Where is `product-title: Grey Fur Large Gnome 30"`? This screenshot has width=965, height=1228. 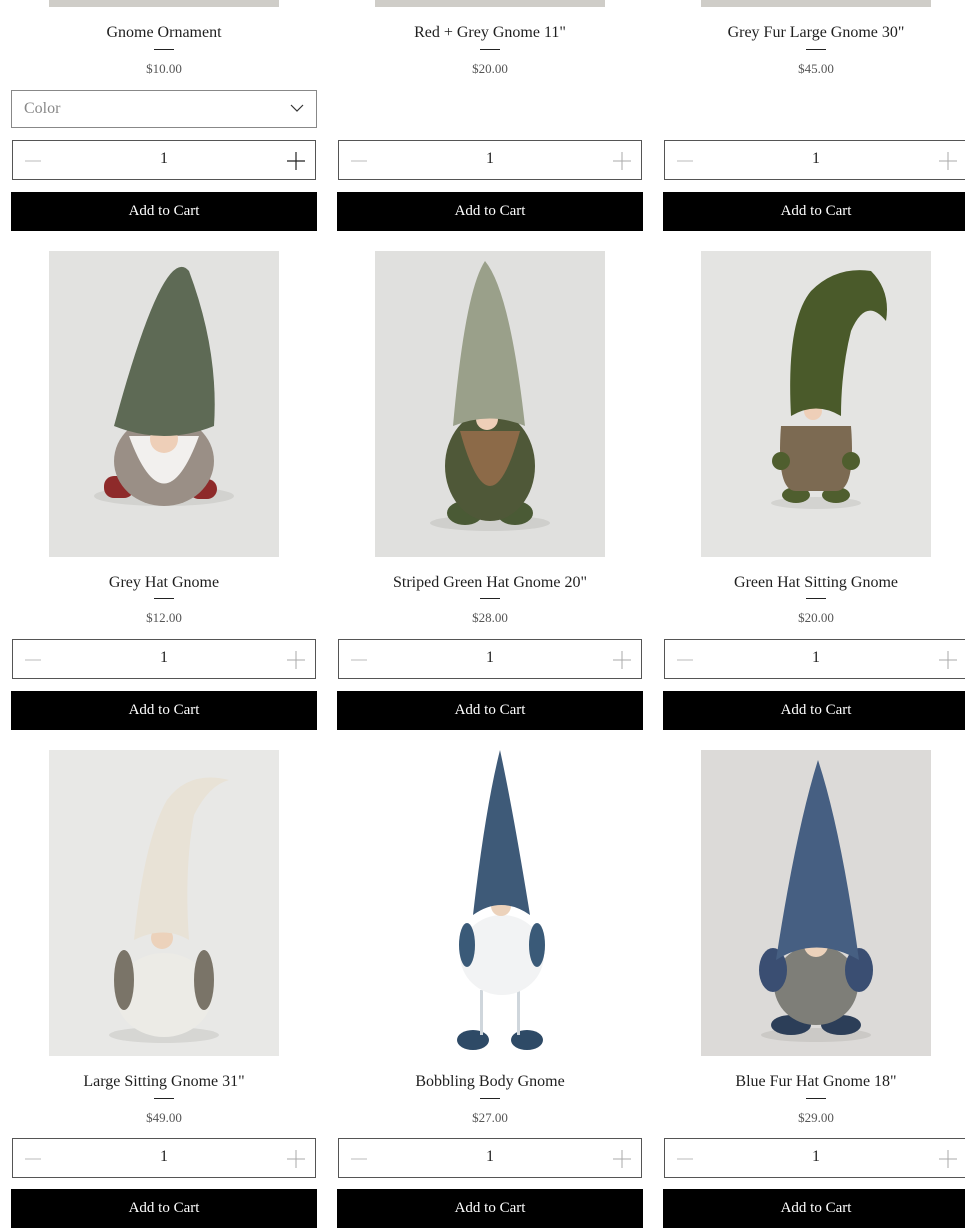
product-title: Grey Fur Large Gnome 30" is located at coordinates (814, 33).